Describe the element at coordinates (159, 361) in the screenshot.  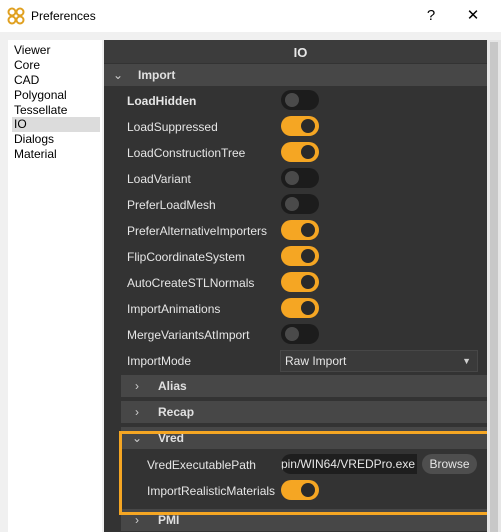
I see `importmode-label: ImportMode` at that location.